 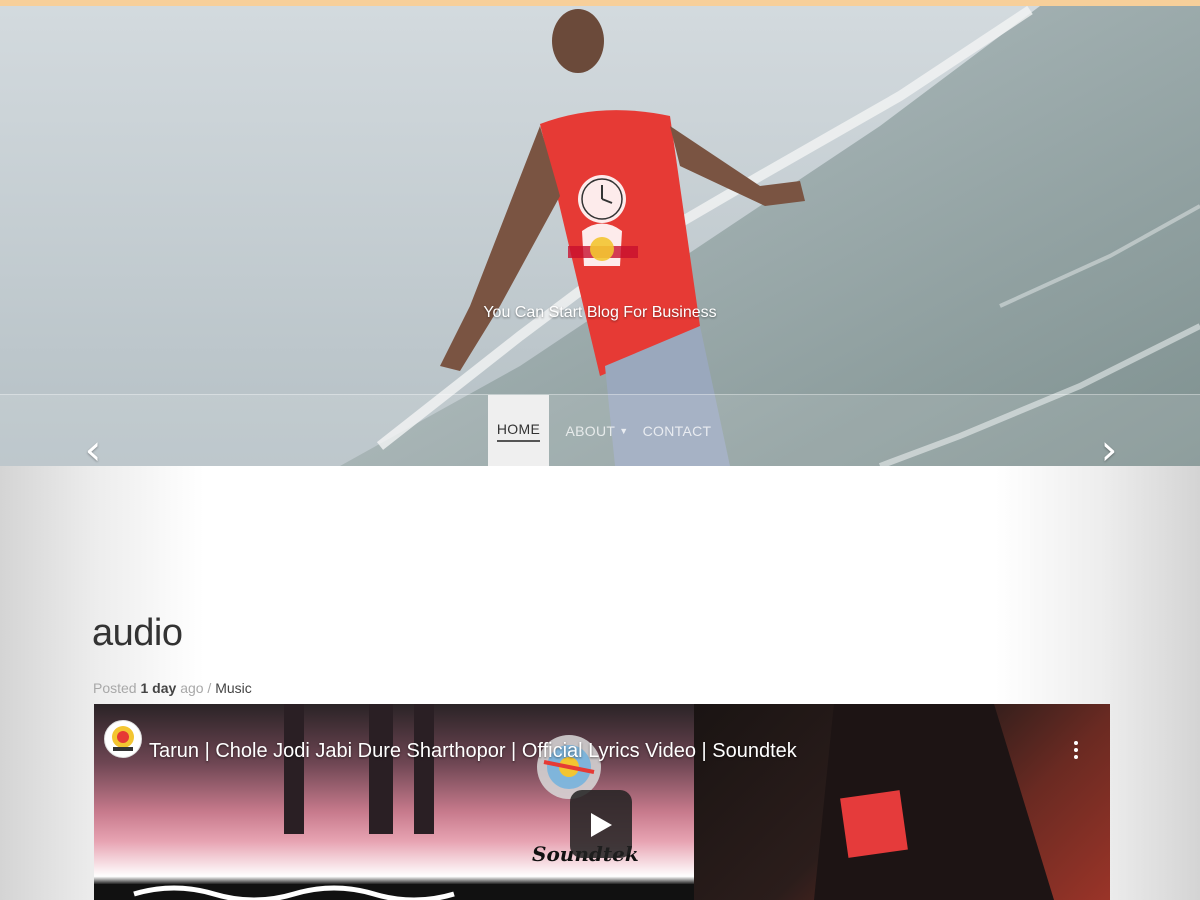 What do you see at coordinates (1076, 753) in the screenshot?
I see `more-vertical-icon` at bounding box center [1076, 753].